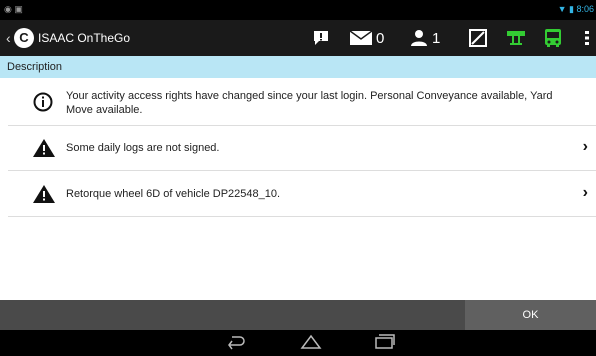  I want to click on nav-recents-icon, so click(385, 341).